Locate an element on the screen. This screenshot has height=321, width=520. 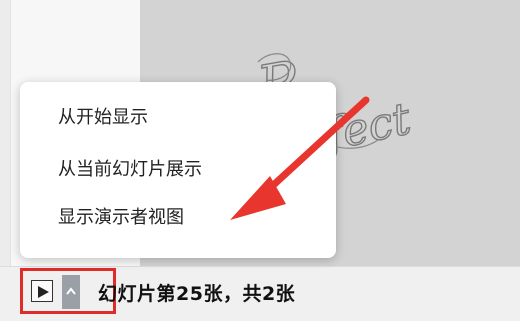
menu-item-from-beginning: 从开始显示 is located at coordinates (103, 118).